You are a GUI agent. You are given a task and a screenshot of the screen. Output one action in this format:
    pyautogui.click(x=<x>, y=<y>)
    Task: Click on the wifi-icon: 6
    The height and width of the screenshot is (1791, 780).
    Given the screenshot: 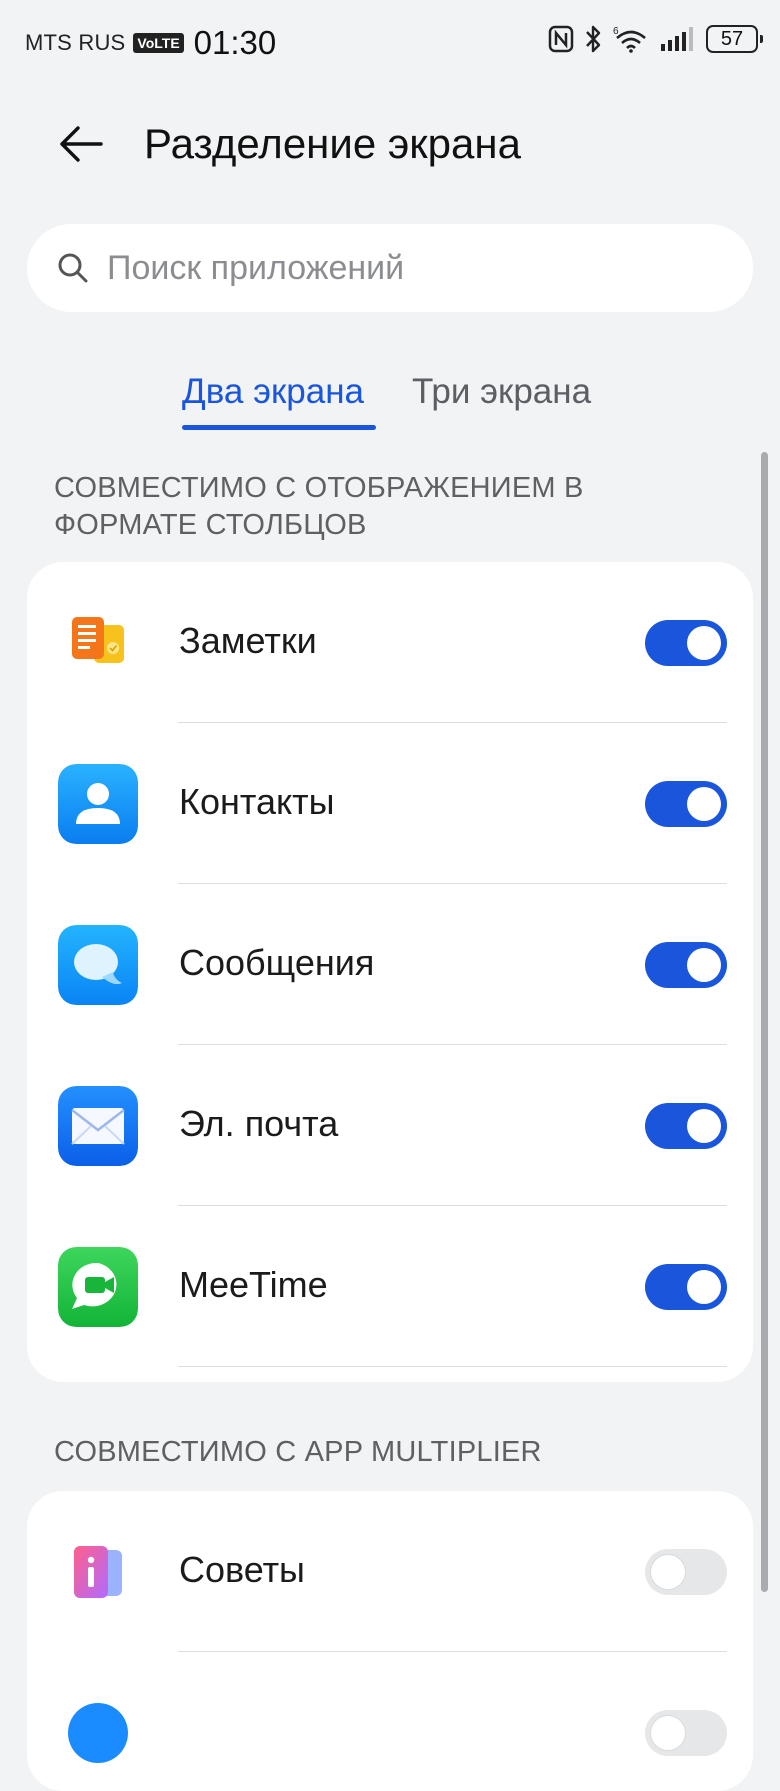 What is the action you would take?
    pyautogui.click(x=629, y=39)
    